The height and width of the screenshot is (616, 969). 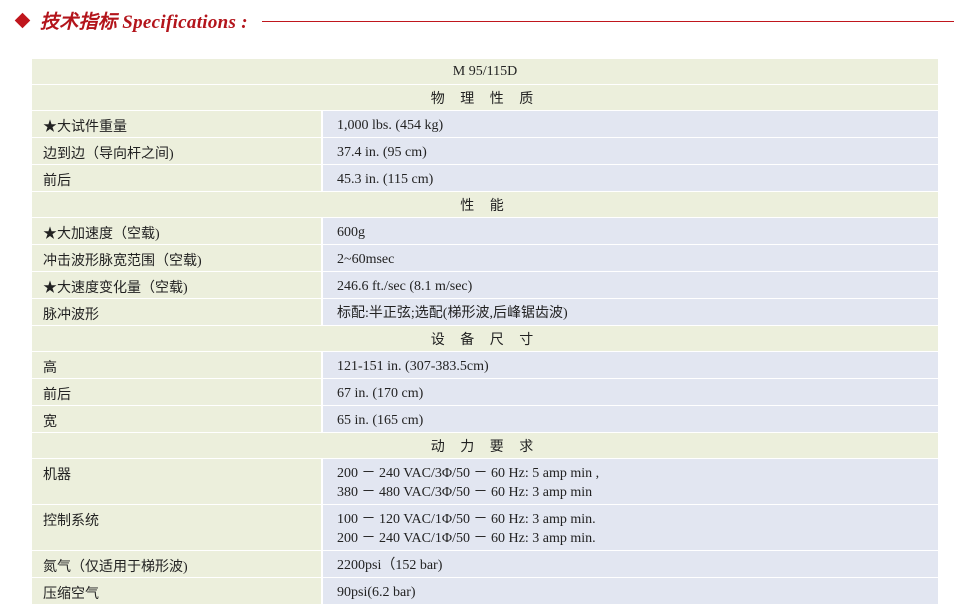 I want to click on model-name: M 95/115D, so click(x=485, y=71).